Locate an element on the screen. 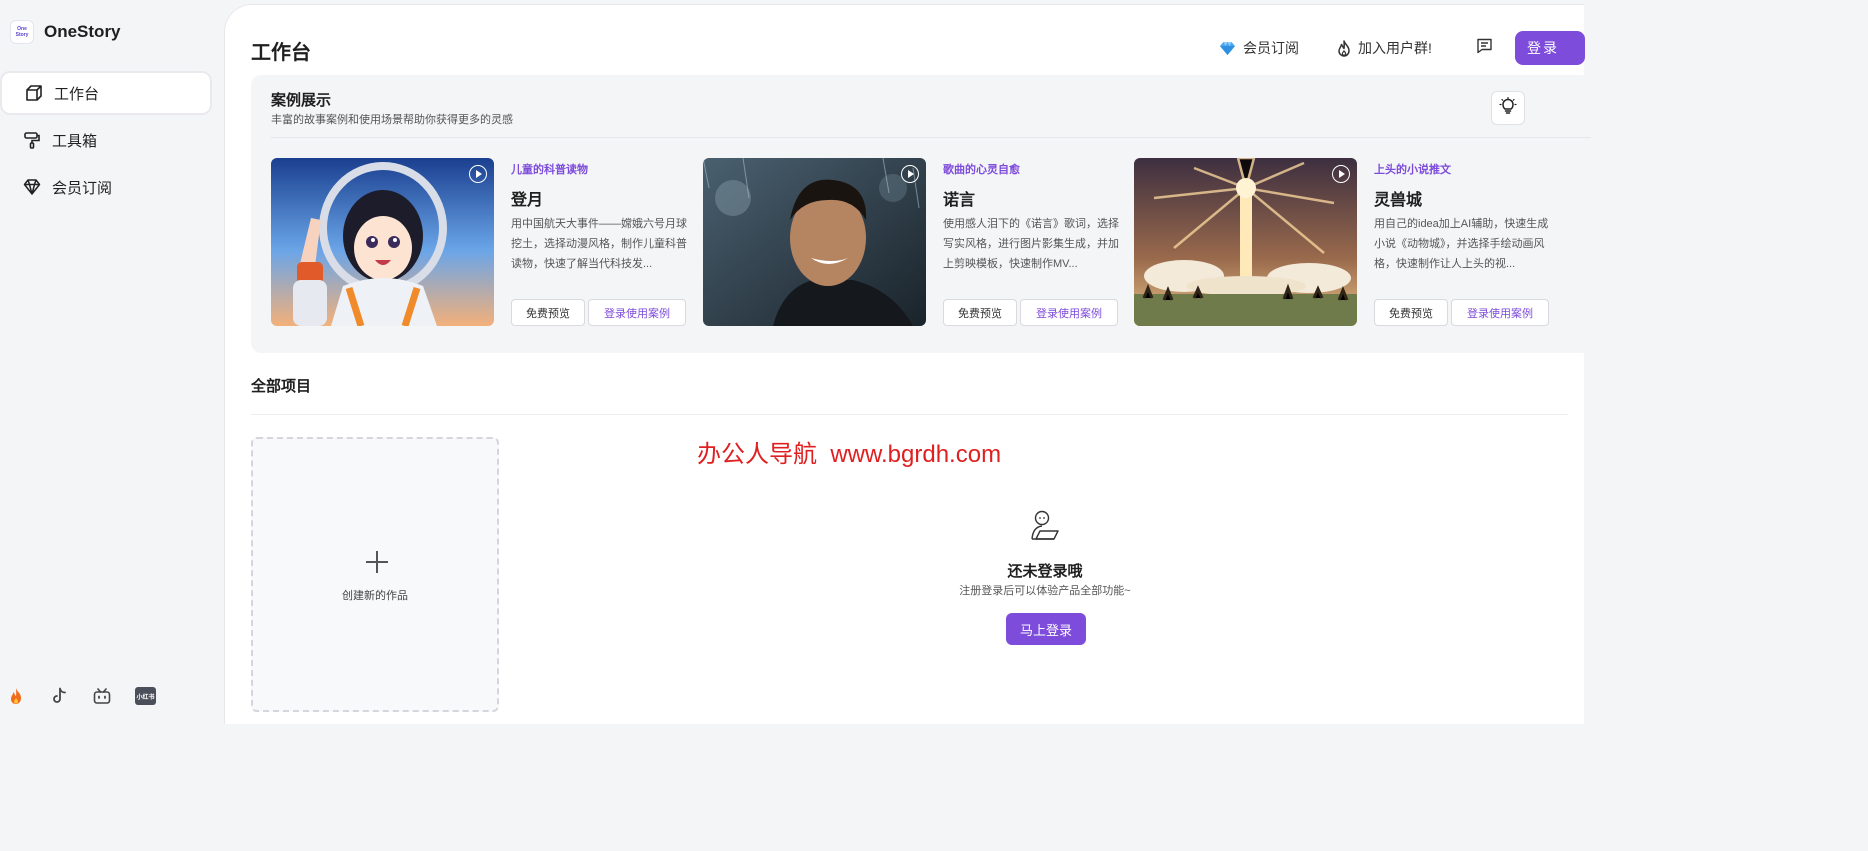 The width and height of the screenshot is (1868, 851). sidebar-item-label: 会员订阅 is located at coordinates (82, 188).